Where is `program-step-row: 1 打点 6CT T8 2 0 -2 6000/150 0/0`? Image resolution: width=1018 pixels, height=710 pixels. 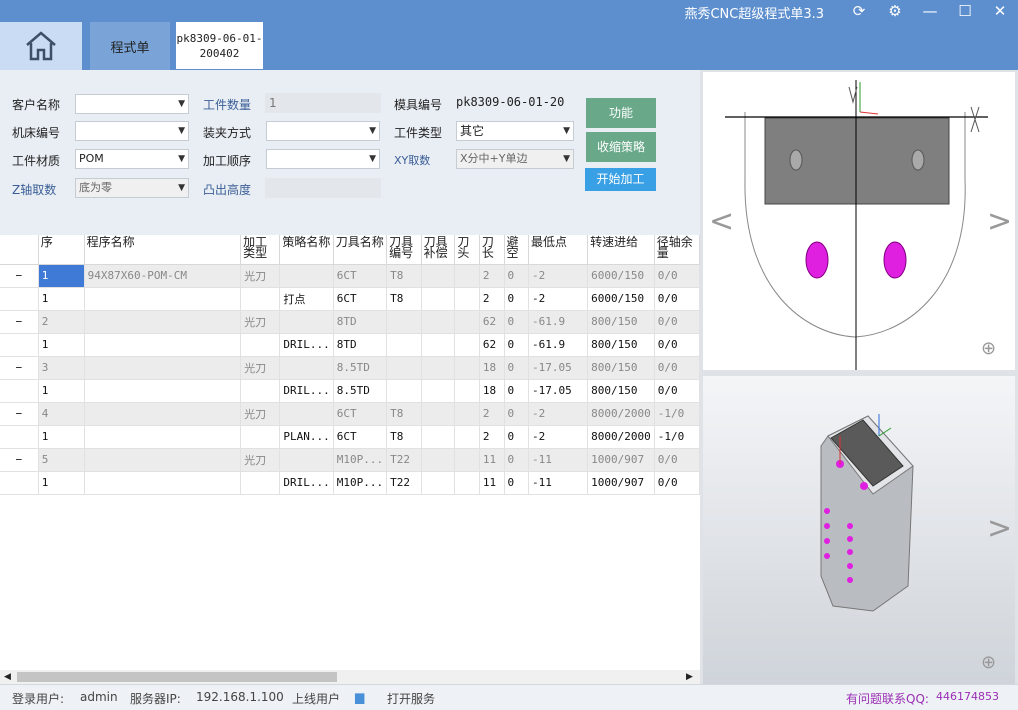 program-step-row: 1 打点 6CT T8 2 0 -2 6000/150 0/0 is located at coordinates (350, 299).